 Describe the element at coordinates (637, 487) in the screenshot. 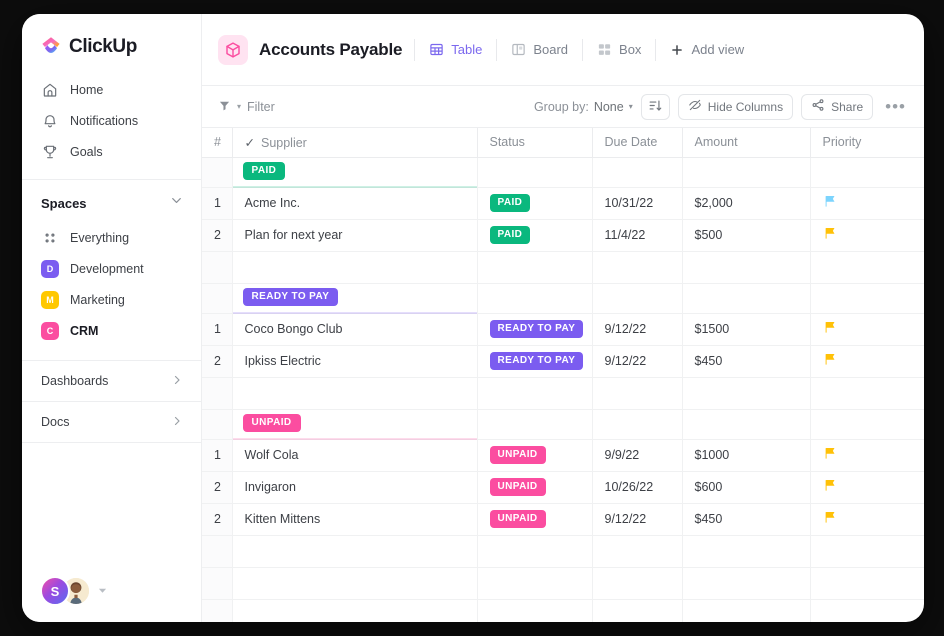

I see `due-date-cell: 10/26/22` at that location.